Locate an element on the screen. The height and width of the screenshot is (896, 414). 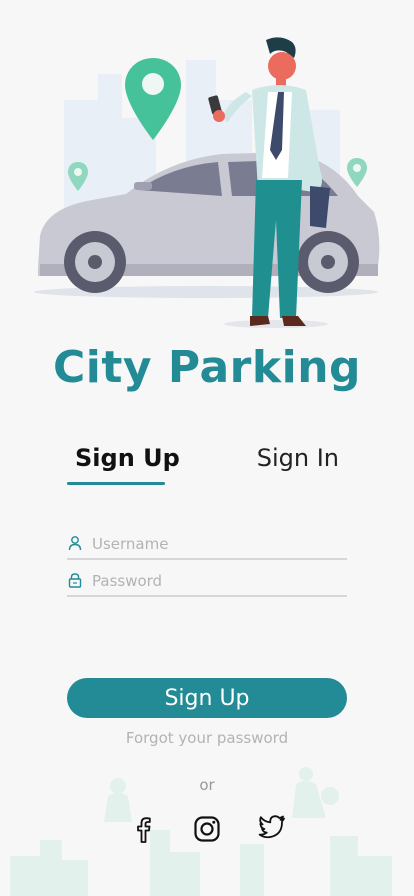
tab-sign-in: Sign In is located at coordinates (298, 458).